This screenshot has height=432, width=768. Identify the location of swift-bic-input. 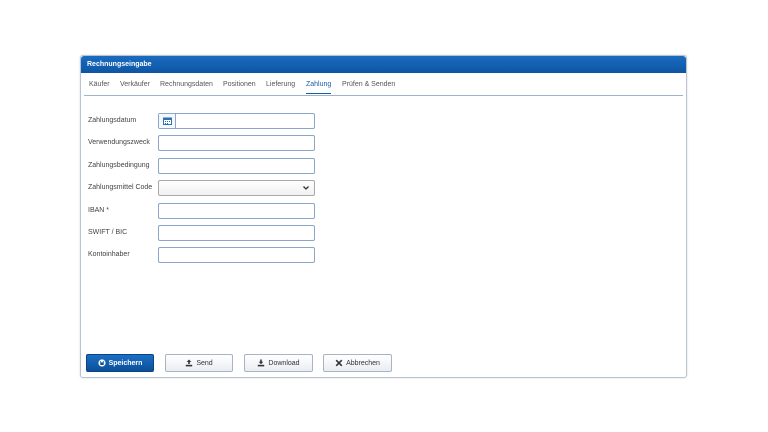
(236, 233).